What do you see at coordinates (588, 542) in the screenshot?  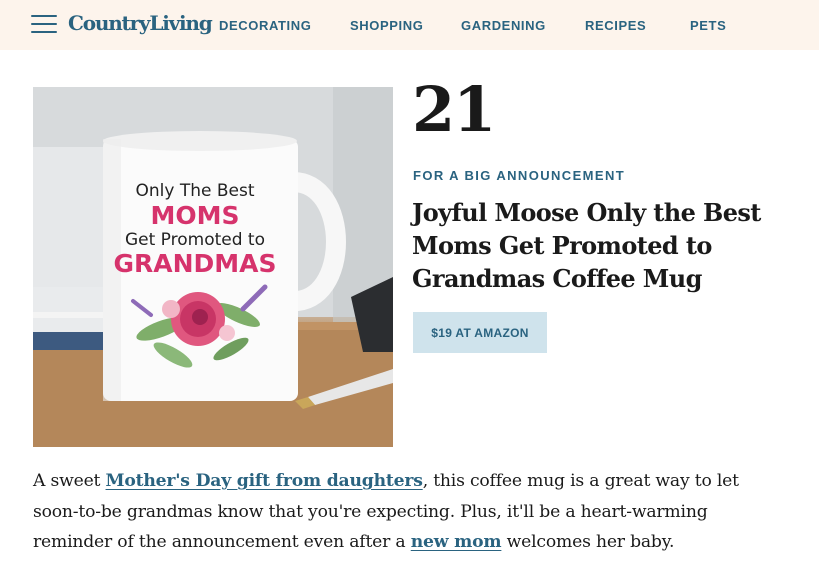 I see `description-text: welcomes her baby.` at bounding box center [588, 542].